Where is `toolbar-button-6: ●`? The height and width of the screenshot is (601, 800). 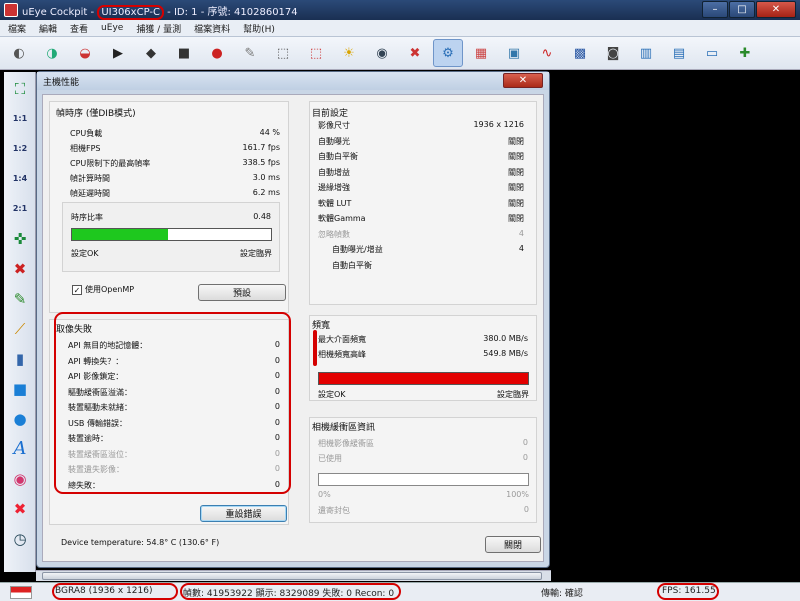 toolbar-button-6: ● is located at coordinates (217, 53).